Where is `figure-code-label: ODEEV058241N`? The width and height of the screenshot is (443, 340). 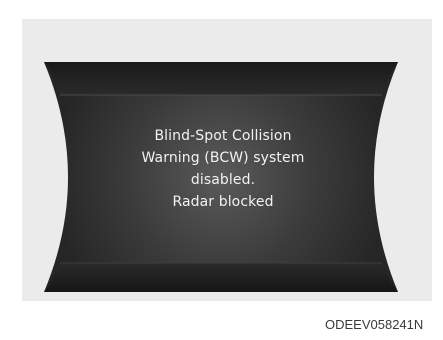
figure-code-label: ODEEV058241N is located at coordinates (374, 324).